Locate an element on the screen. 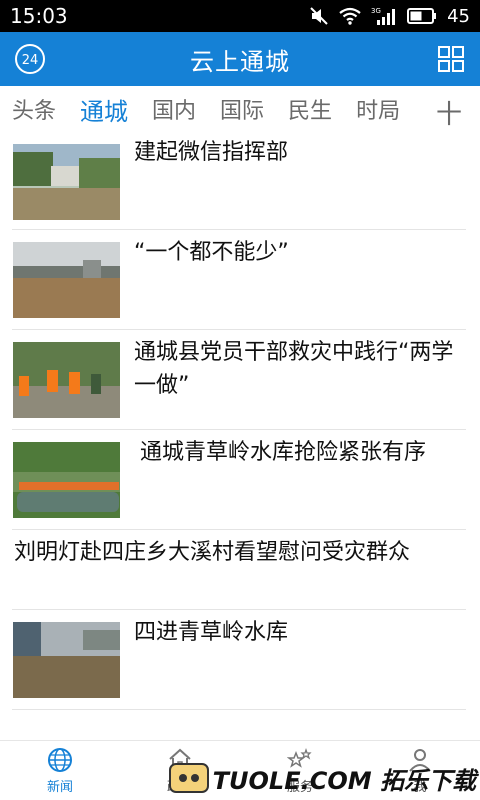  signal-3g-icon: 3G is located at coordinates (384, 16).